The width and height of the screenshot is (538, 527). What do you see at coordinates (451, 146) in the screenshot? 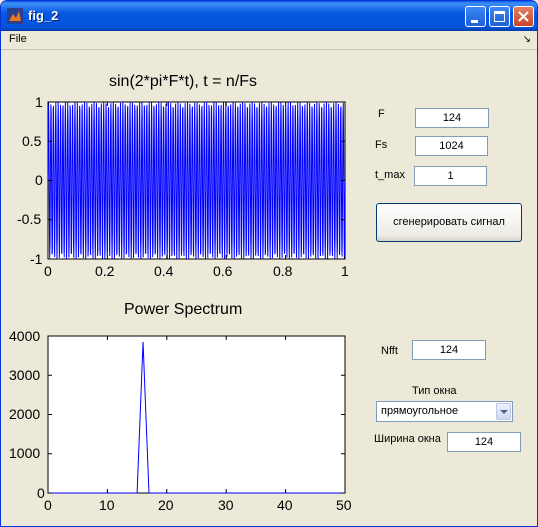
I see `fs-input: 1024` at bounding box center [451, 146].